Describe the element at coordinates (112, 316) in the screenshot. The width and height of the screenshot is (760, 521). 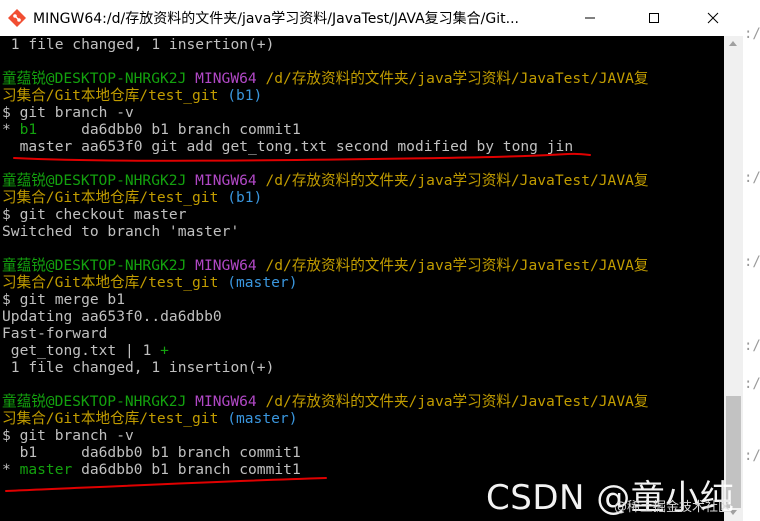
I see `output-line: Updating aa653f0..da6dbb0` at that location.